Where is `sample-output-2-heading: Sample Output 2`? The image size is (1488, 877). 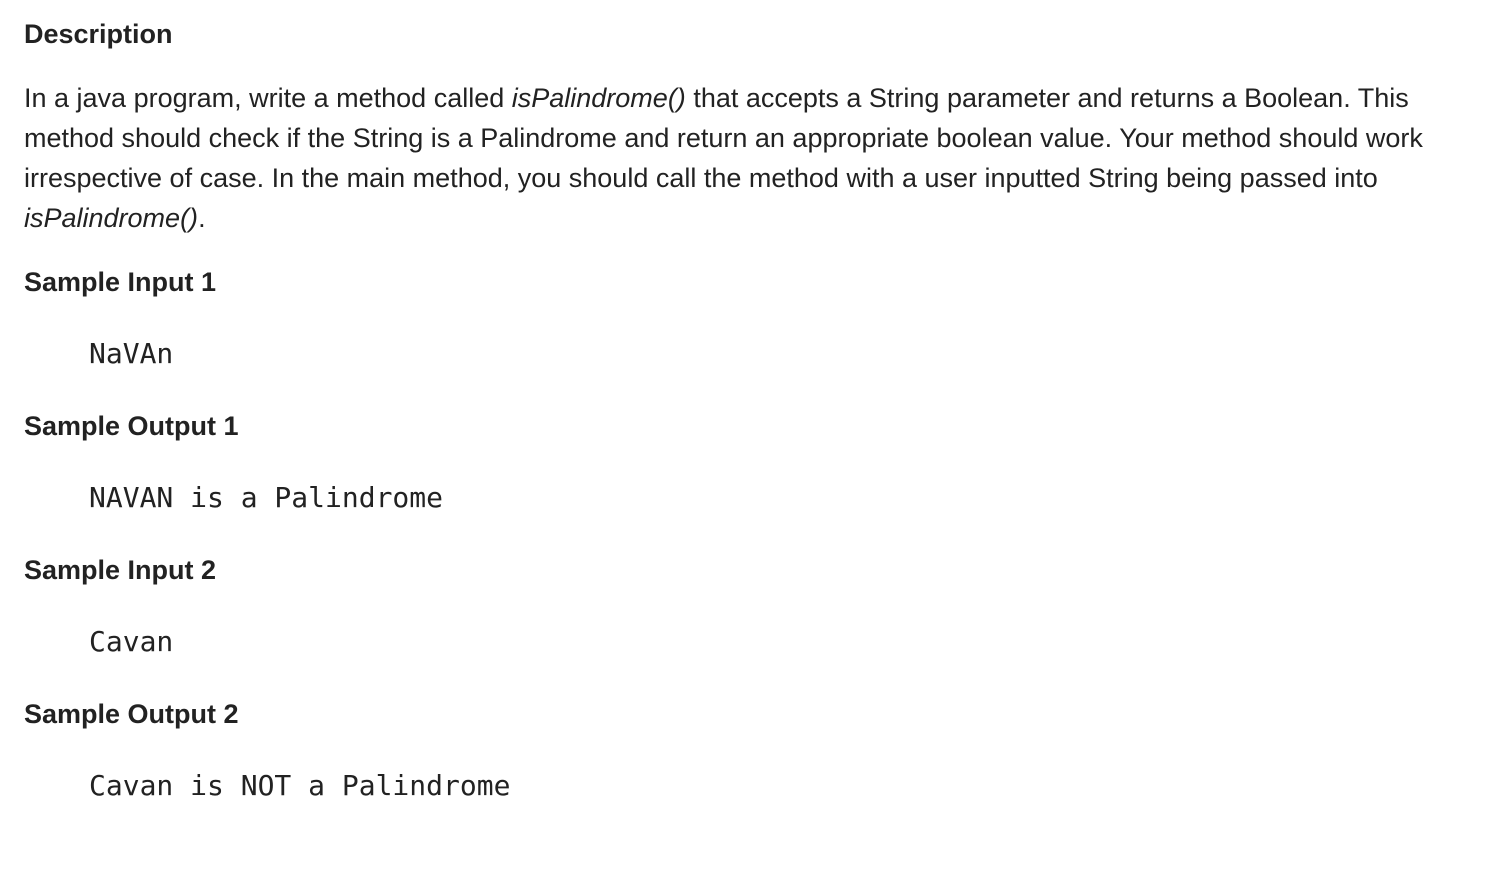
sample-output-2-heading: Sample Output 2 is located at coordinates (131, 714).